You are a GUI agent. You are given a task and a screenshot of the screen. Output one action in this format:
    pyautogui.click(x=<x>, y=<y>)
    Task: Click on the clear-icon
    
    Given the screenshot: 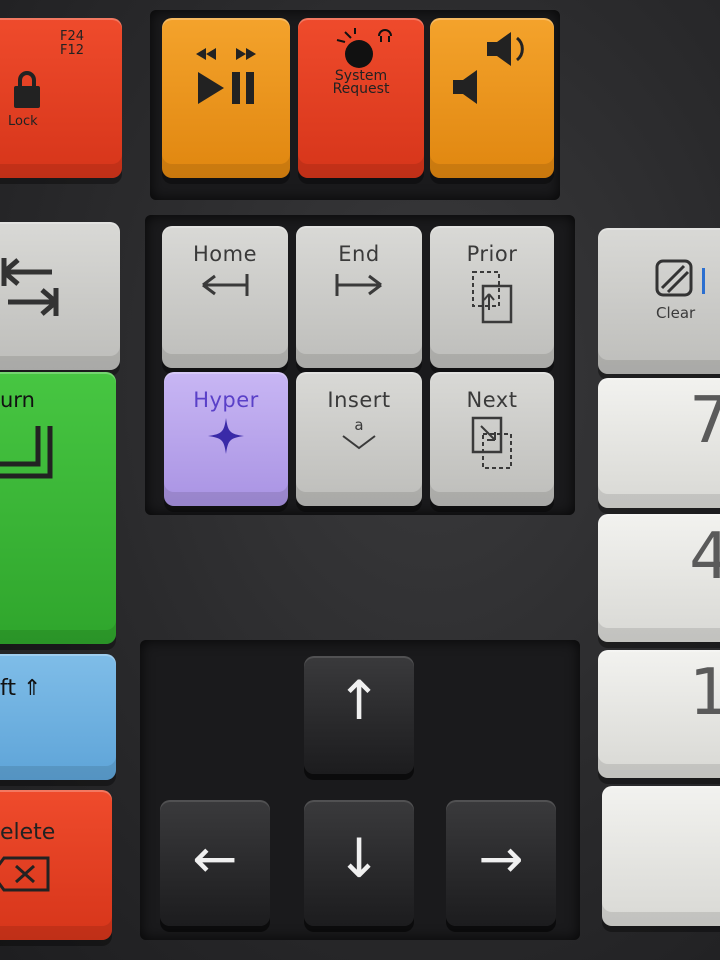 What is the action you would take?
    pyautogui.click(x=674, y=278)
    